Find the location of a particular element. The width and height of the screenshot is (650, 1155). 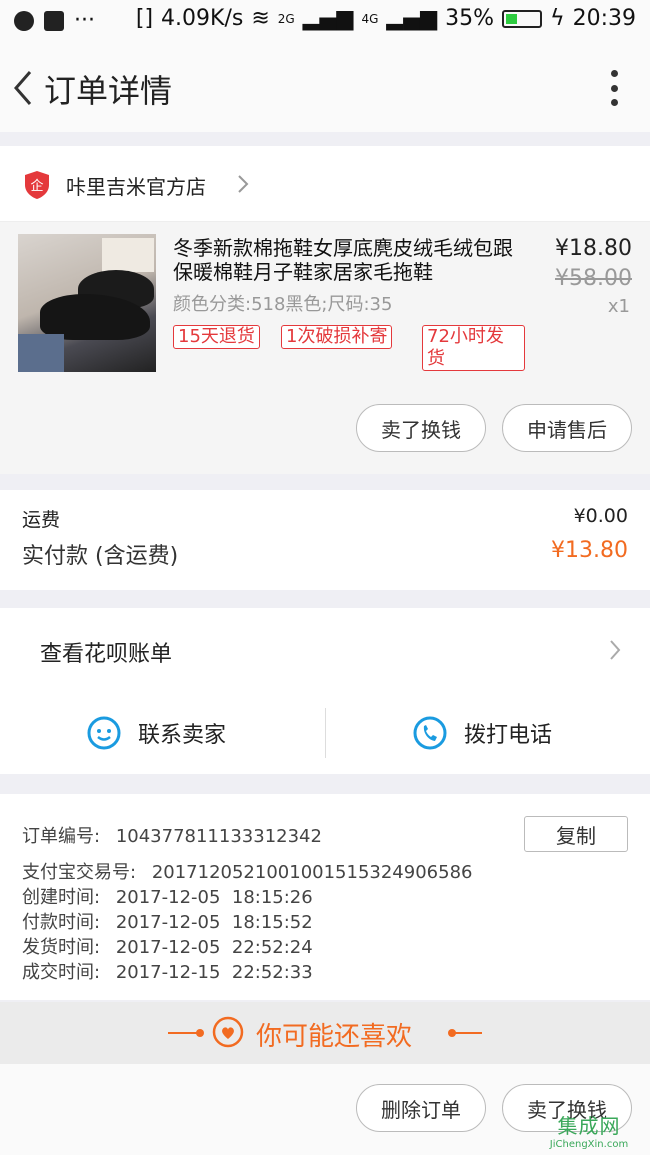

service-tag: 15天退货 is located at coordinates (216, 337).